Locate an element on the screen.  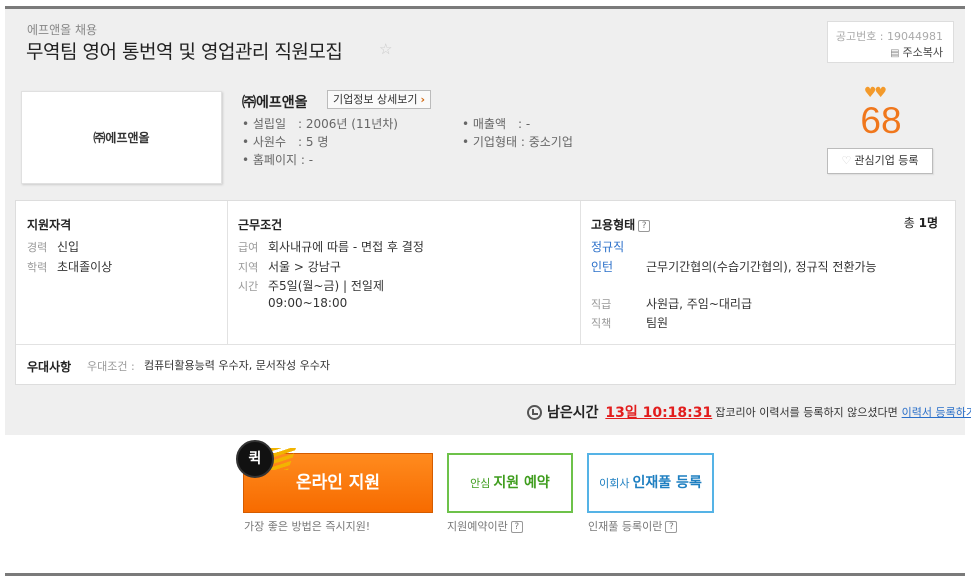
copy-icon: ▤ is located at coordinates (895, 53).